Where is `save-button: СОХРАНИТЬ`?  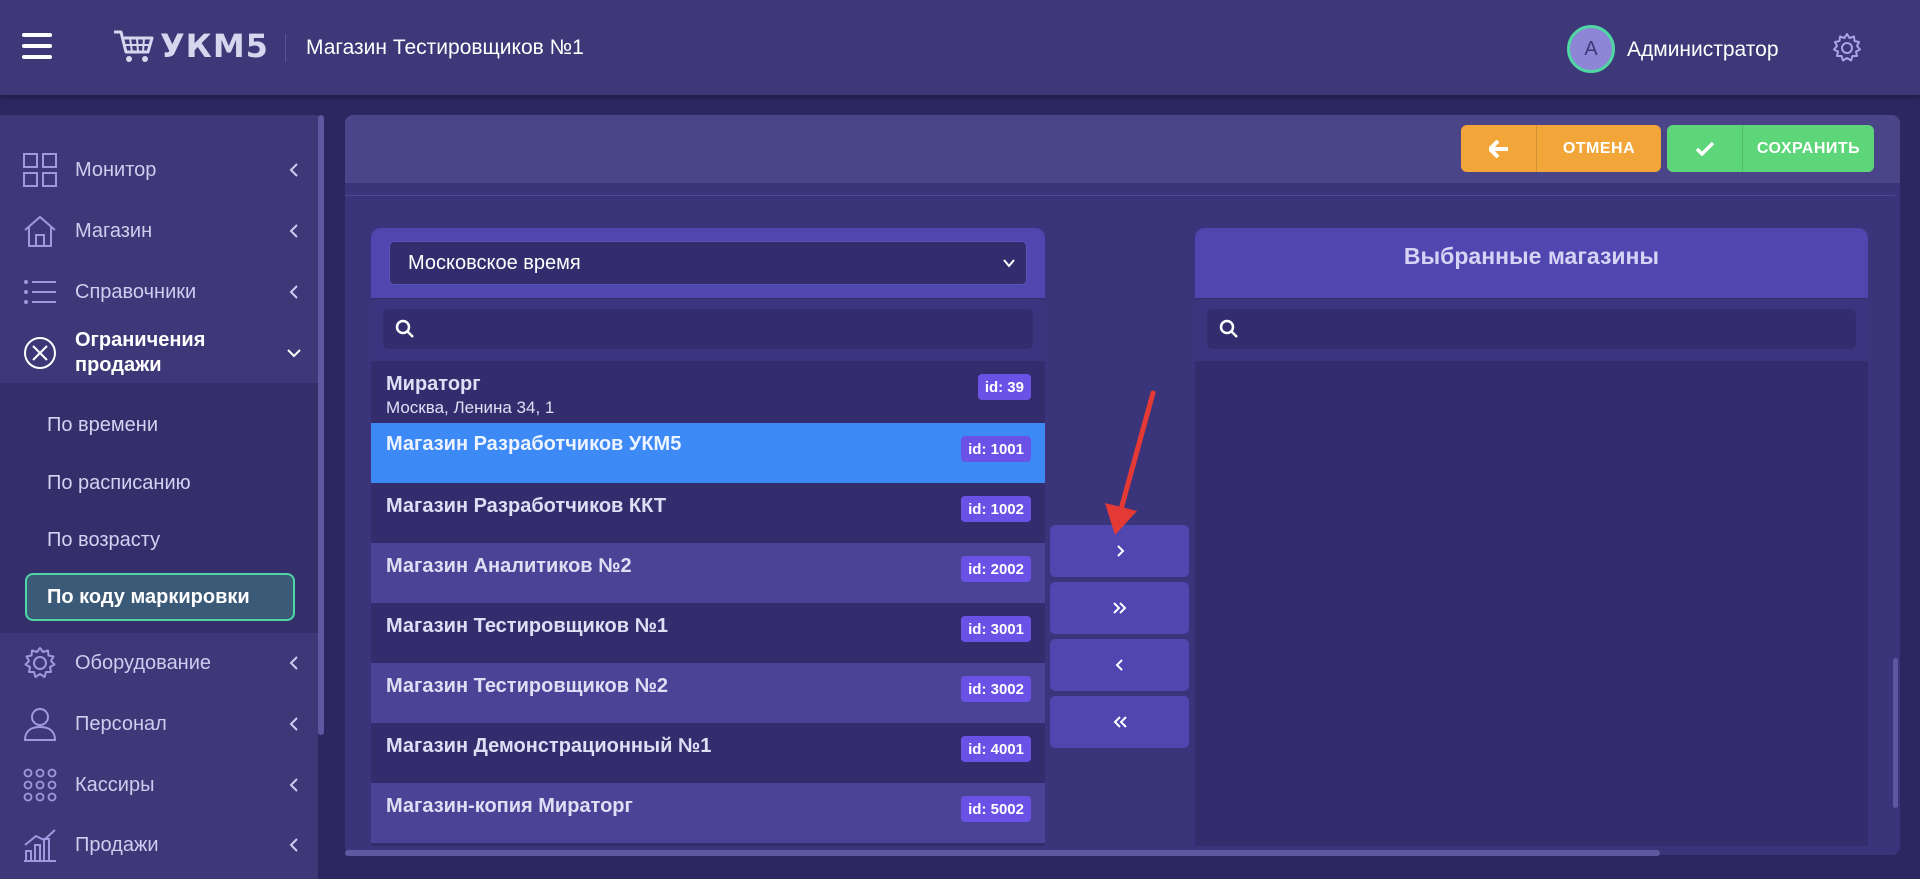
save-button: СОХРАНИТЬ is located at coordinates (1770, 148).